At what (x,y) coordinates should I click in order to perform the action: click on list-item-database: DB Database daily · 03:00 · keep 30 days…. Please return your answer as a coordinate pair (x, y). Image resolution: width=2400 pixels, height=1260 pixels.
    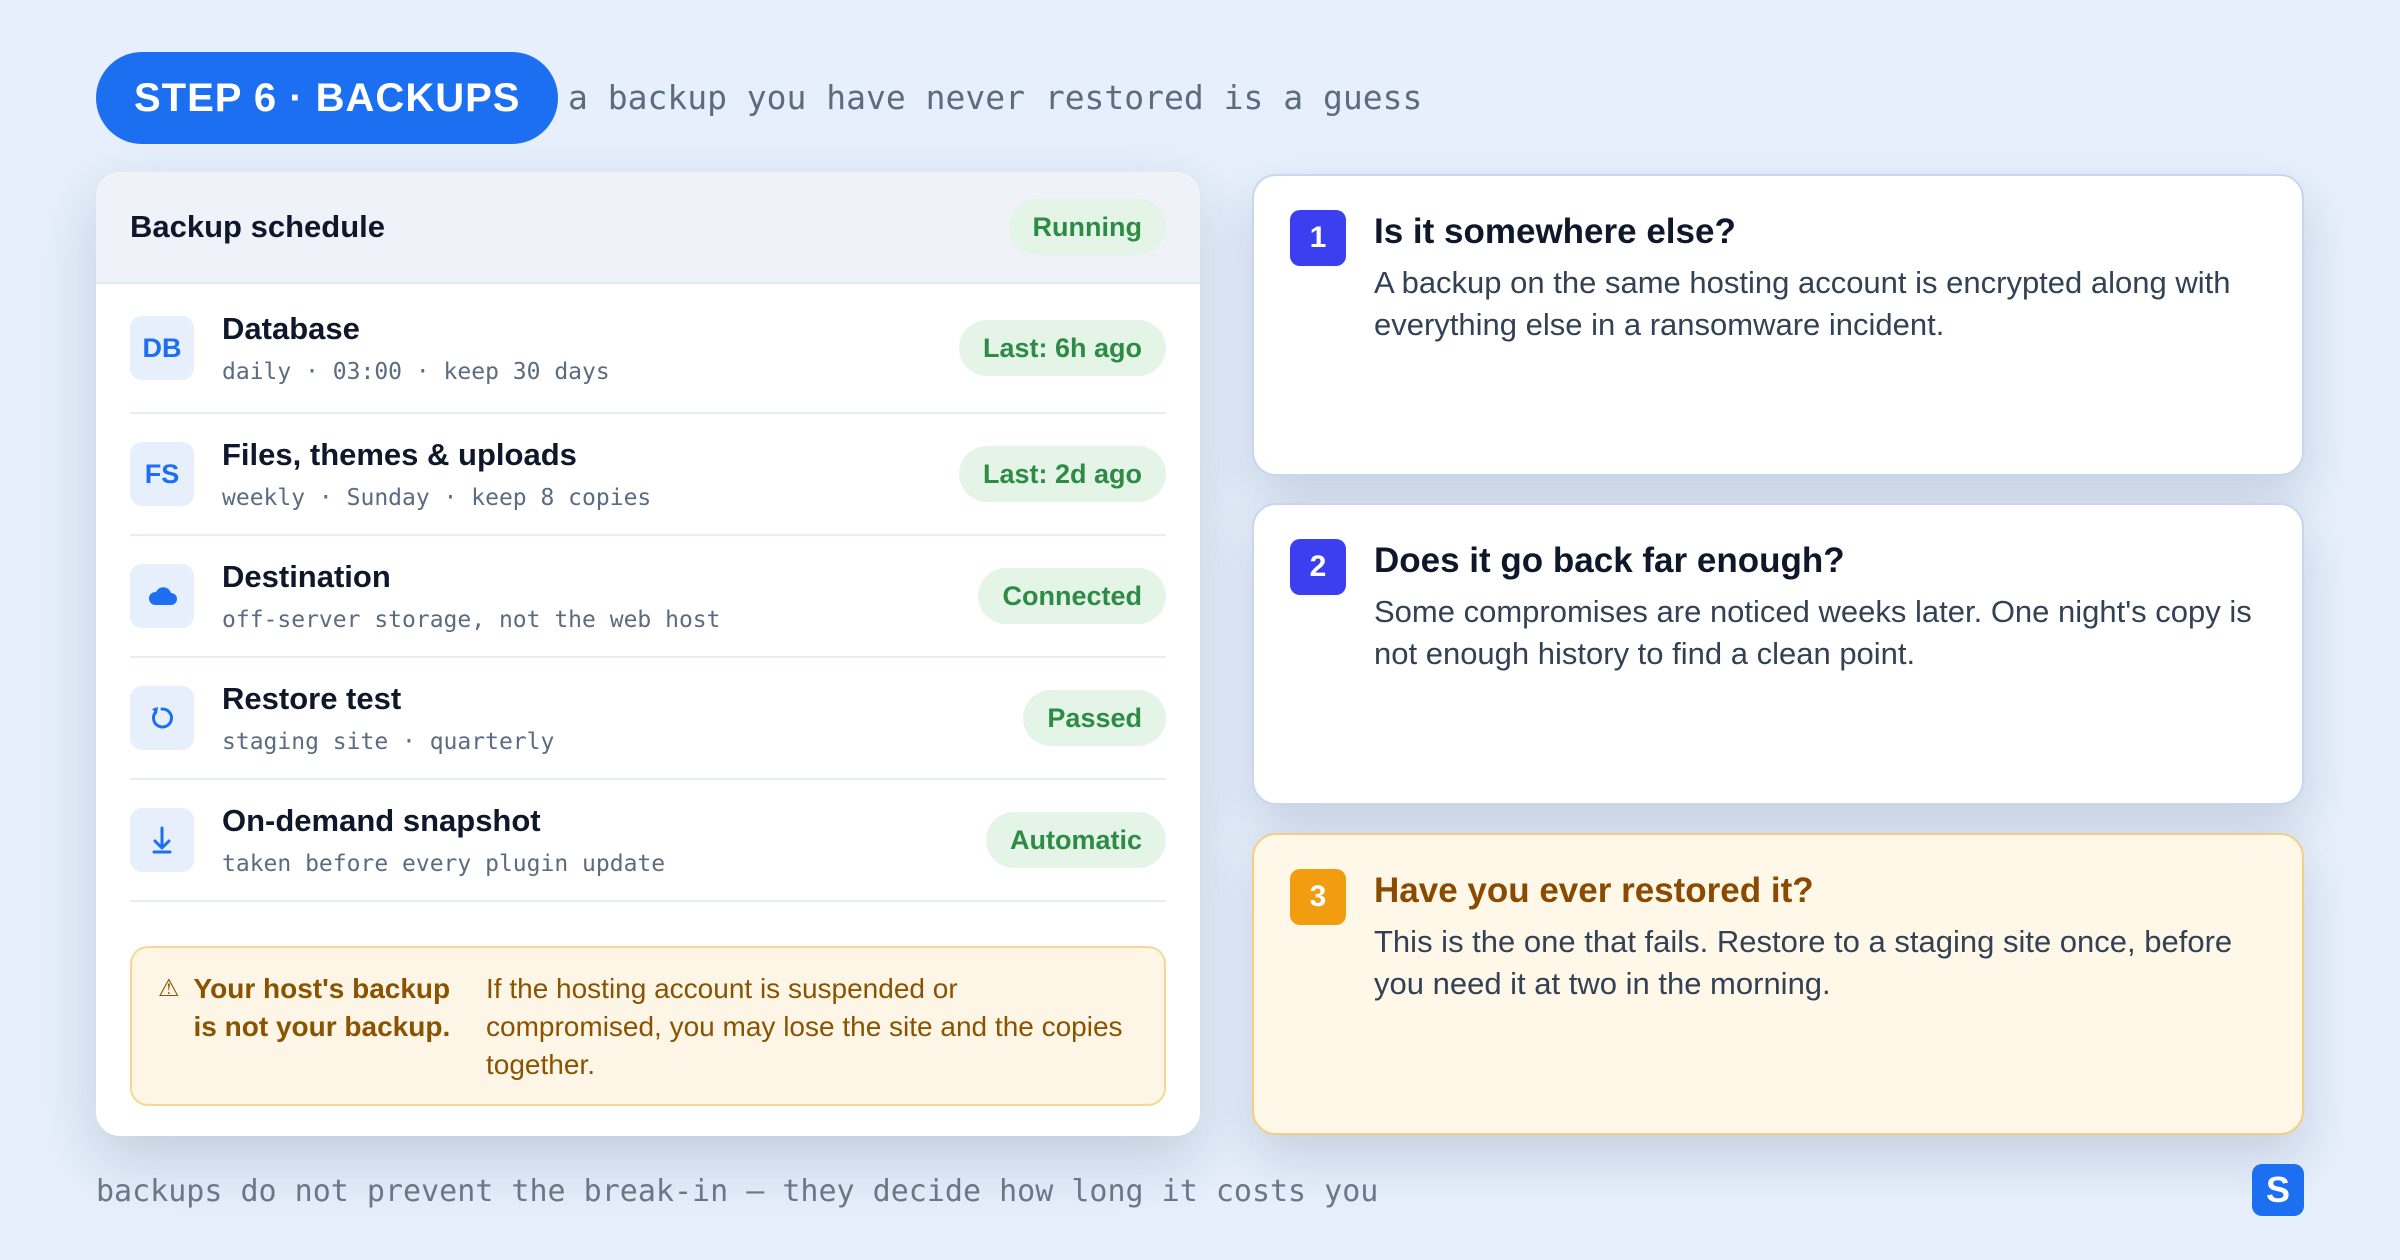
    Looking at the image, I should click on (648, 349).